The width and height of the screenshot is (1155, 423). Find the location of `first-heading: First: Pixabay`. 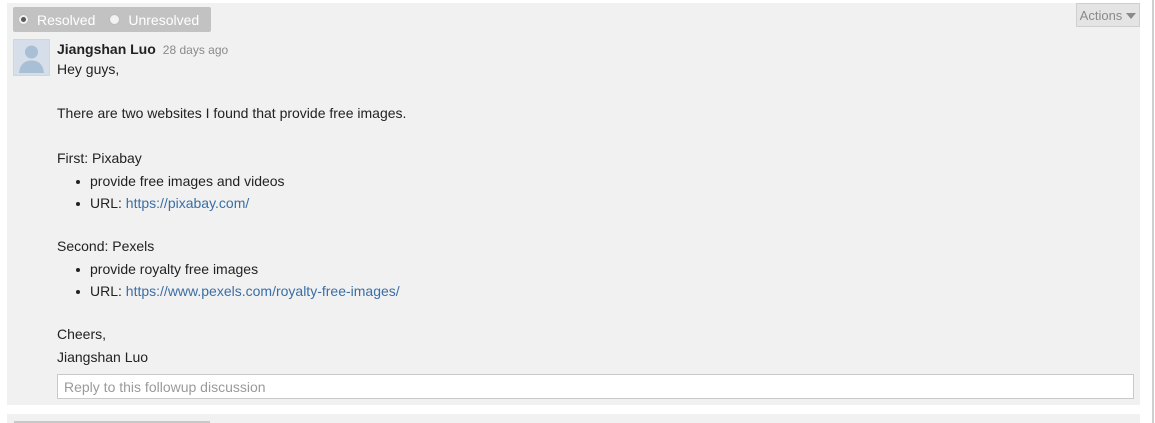

first-heading: First: Pixabay is located at coordinates (99, 158).